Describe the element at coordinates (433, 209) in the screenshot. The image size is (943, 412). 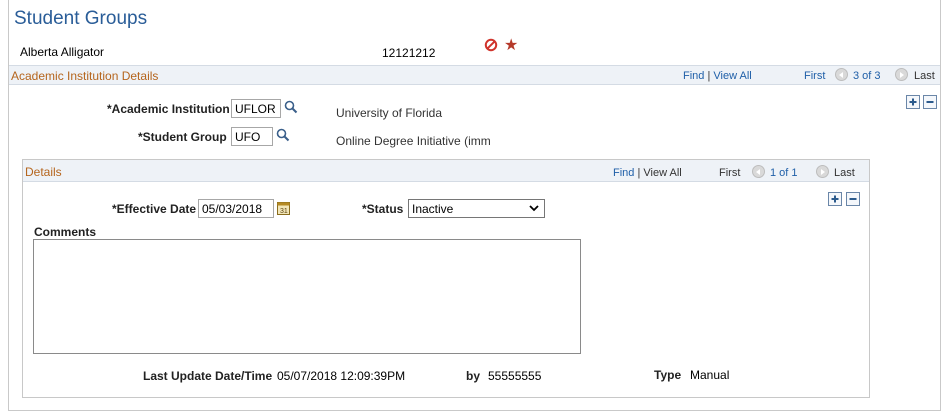
I see `status-selected-value: Inactive` at that location.